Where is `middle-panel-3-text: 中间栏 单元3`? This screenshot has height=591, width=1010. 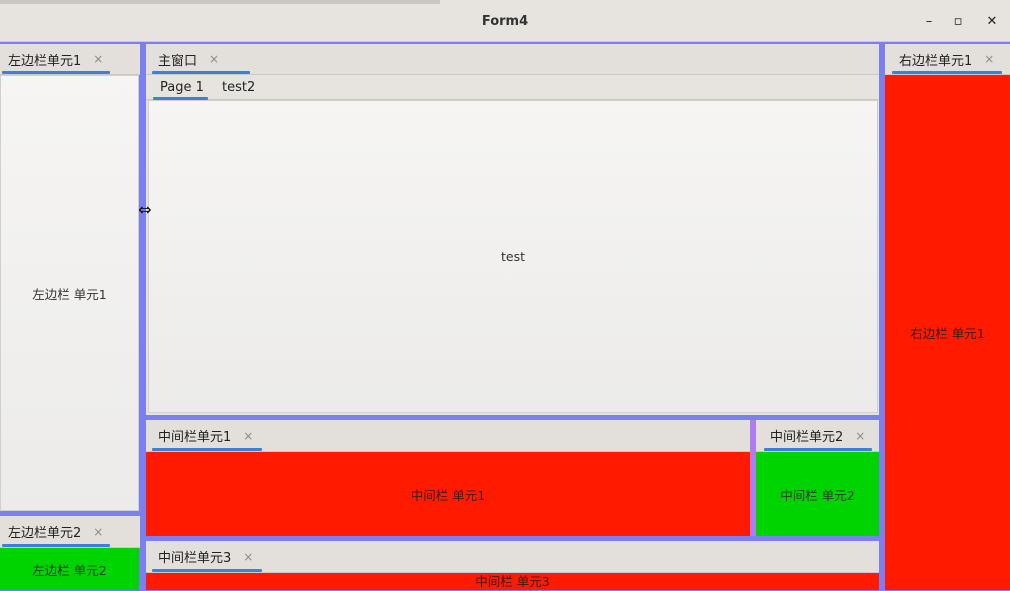 middle-panel-3-text: 中间栏 单元3 is located at coordinates (512, 581).